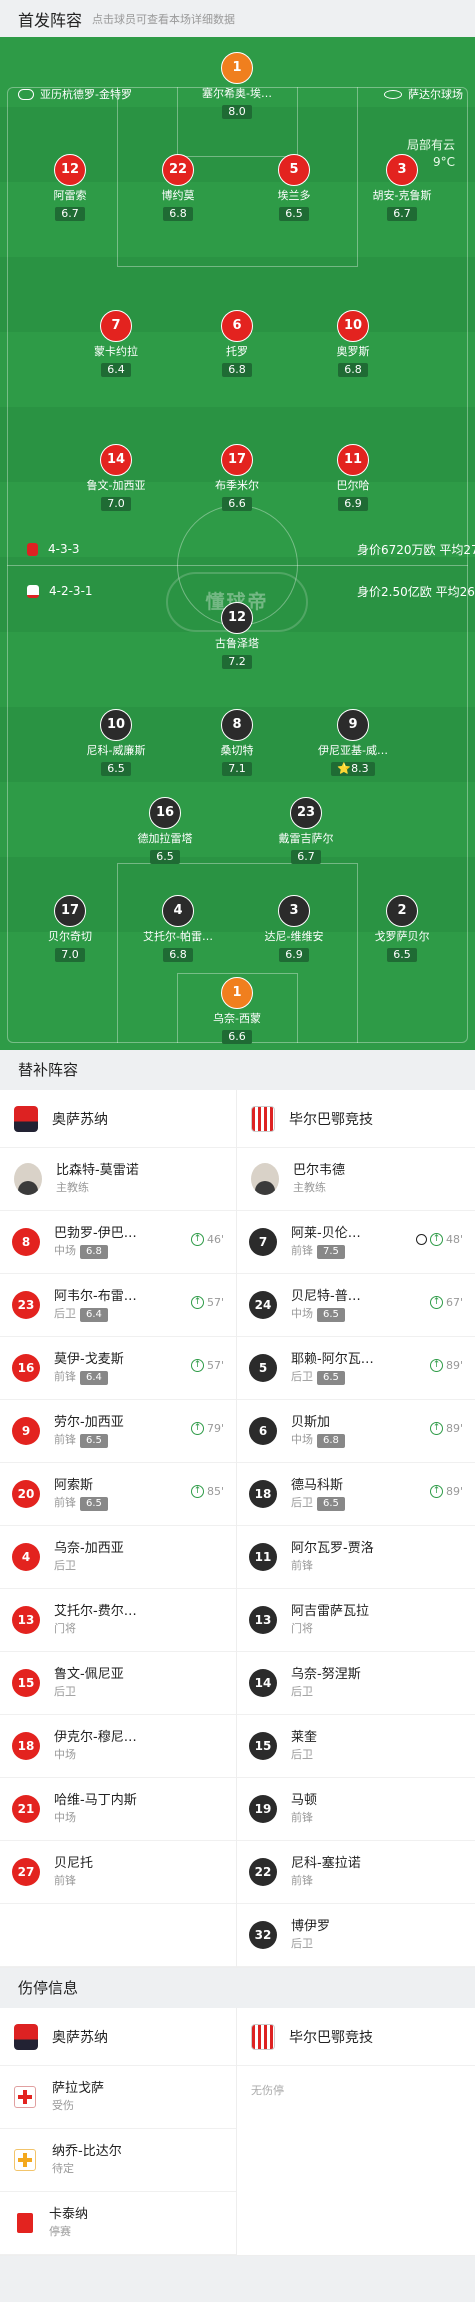 This screenshot has width=475, height=2318. I want to click on sub-player-row: 11 阿尔瓦罗-贾洛 前锋, so click(356, 1557).